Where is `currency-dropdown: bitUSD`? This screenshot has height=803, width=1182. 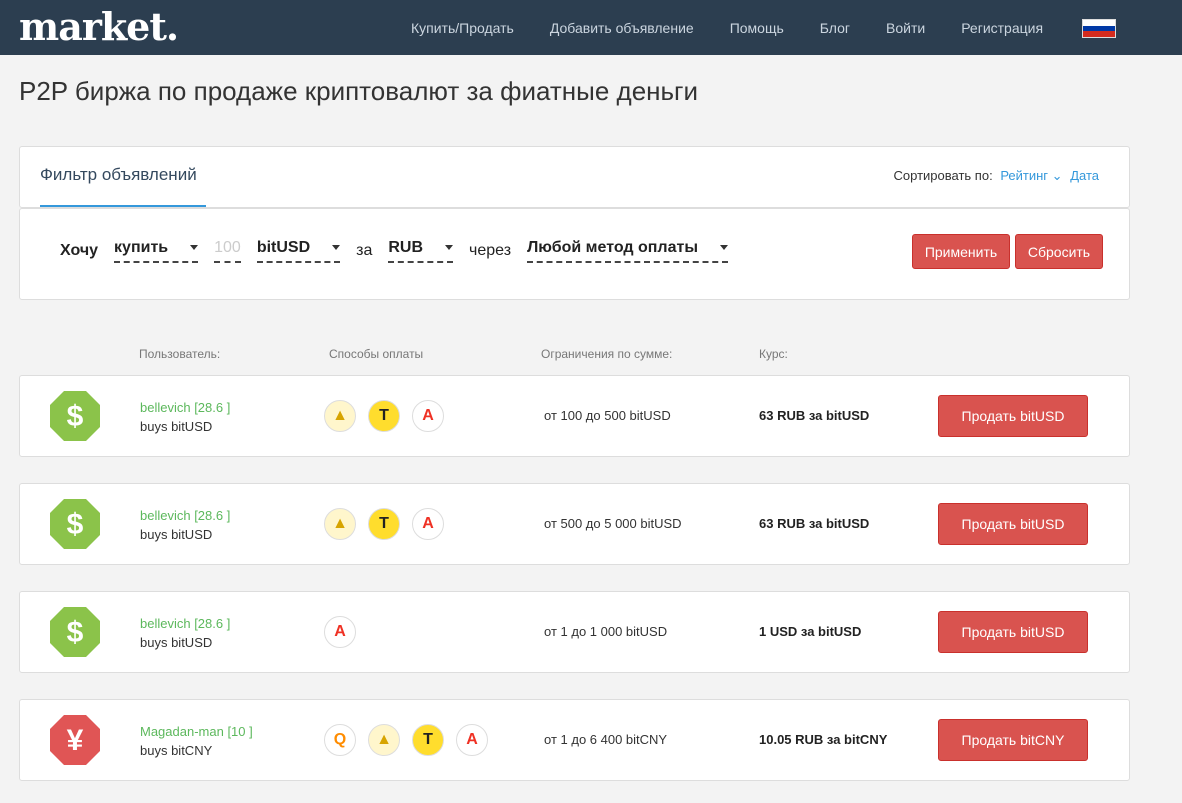
currency-dropdown: bitUSD is located at coordinates (298, 251).